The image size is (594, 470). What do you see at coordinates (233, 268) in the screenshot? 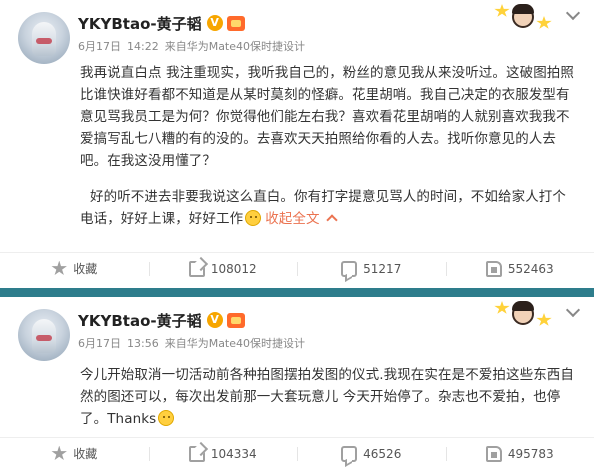
I see `share-count: 108012` at bounding box center [233, 268].